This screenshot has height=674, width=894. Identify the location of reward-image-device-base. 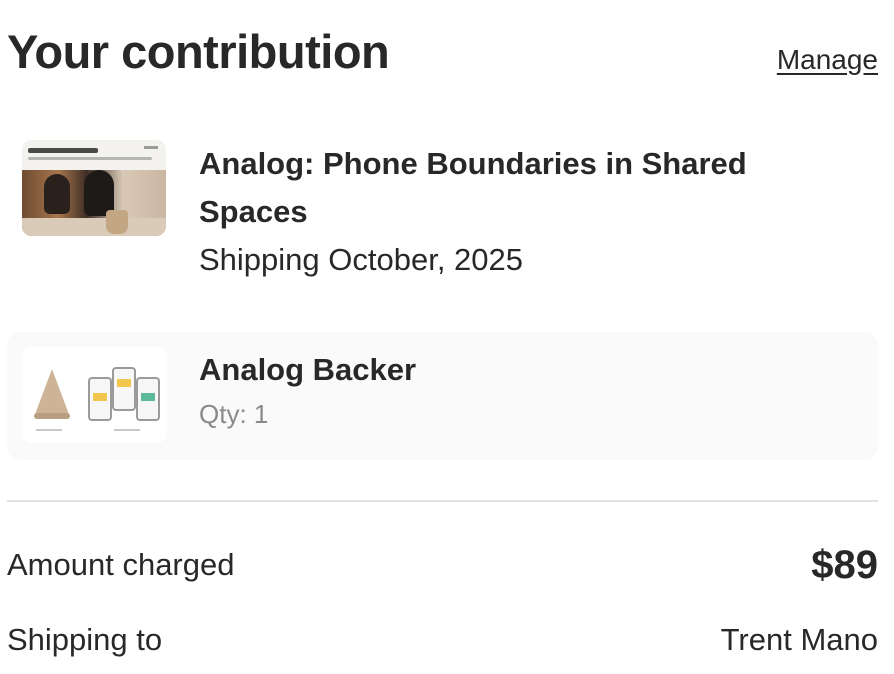
(52, 416).